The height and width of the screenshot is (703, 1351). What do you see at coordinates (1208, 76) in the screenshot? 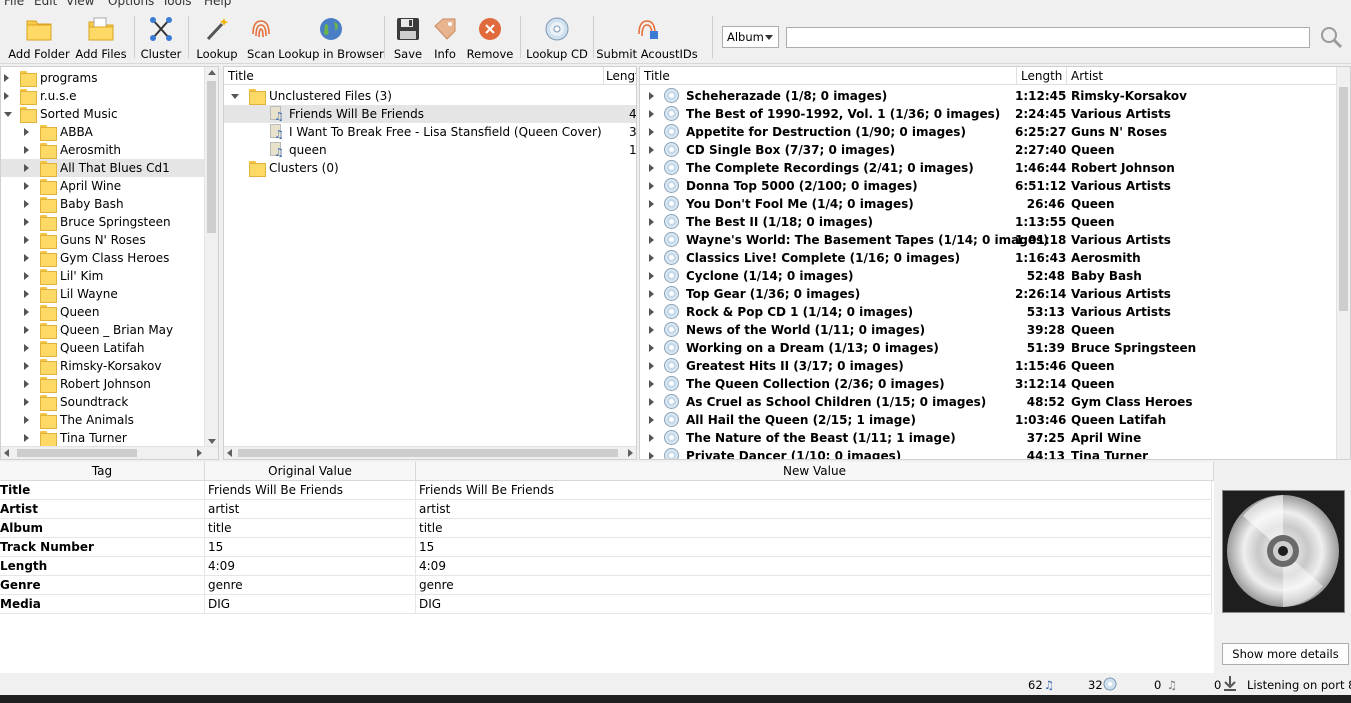
I see `column-header-artist: Artist` at bounding box center [1208, 76].